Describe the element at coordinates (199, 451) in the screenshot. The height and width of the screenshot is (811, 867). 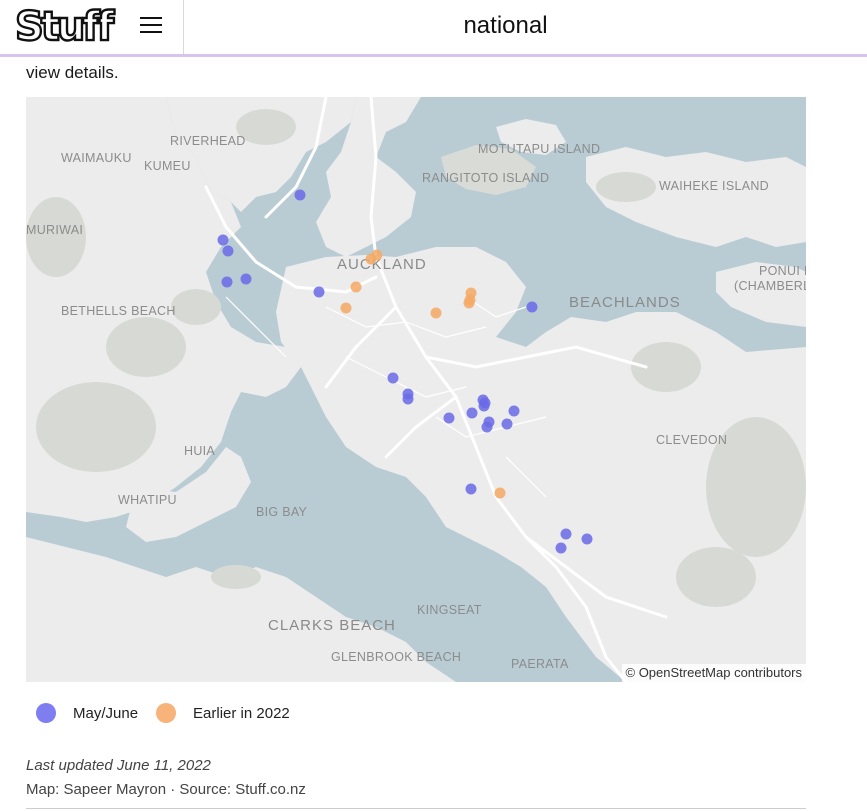
I see `label-huia: HUIA` at that location.